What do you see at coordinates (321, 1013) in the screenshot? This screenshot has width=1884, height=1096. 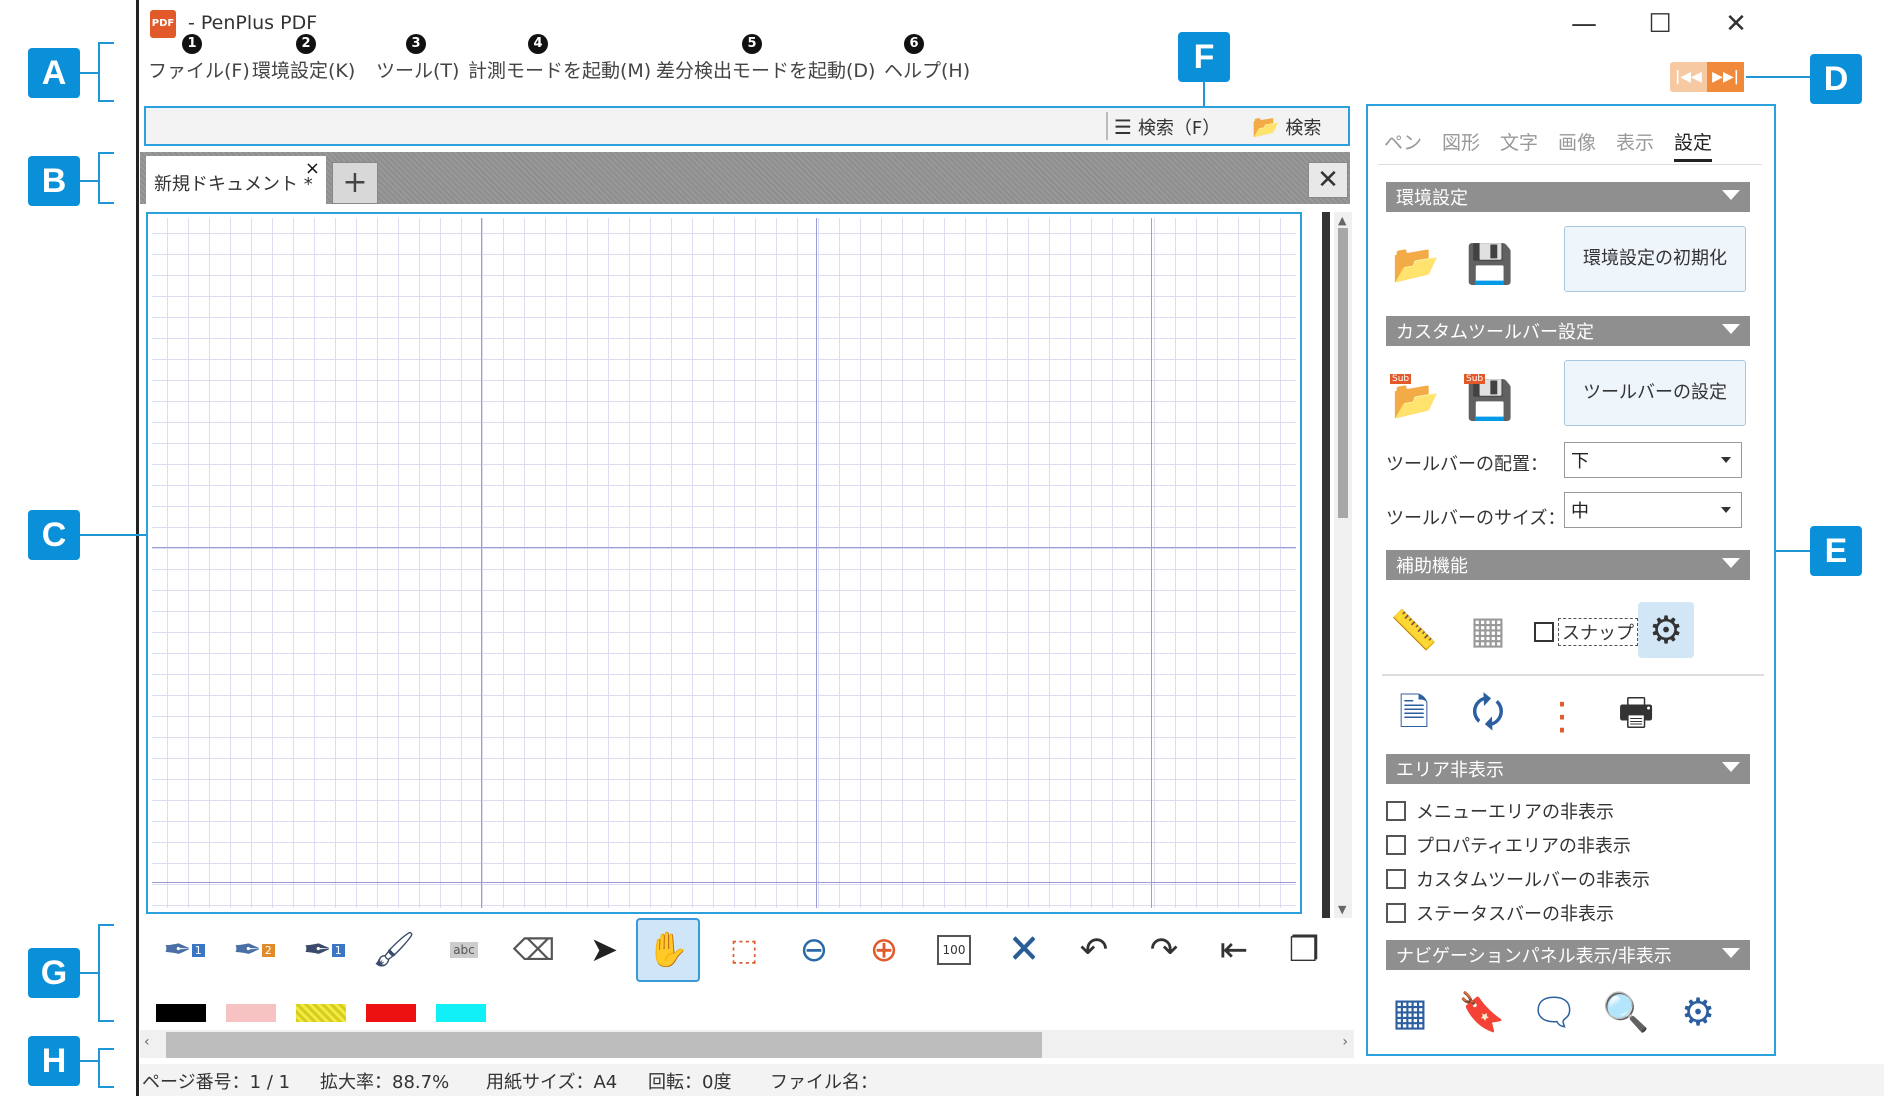 I see `color-swatch-yellow` at bounding box center [321, 1013].